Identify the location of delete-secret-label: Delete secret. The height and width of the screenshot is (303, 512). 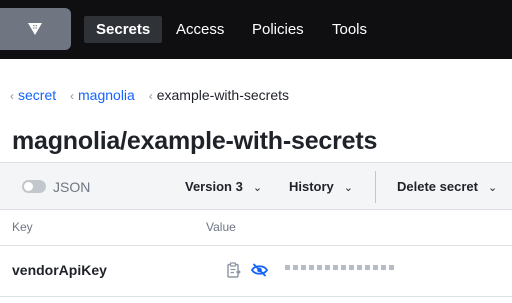
(437, 186).